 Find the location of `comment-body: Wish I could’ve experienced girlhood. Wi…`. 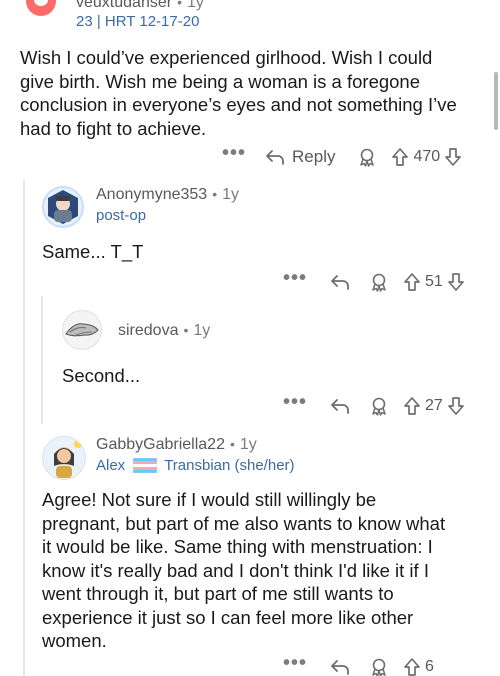

comment-body: Wish I could’ve experienced girlhood. Wi… is located at coordinates (255, 93).